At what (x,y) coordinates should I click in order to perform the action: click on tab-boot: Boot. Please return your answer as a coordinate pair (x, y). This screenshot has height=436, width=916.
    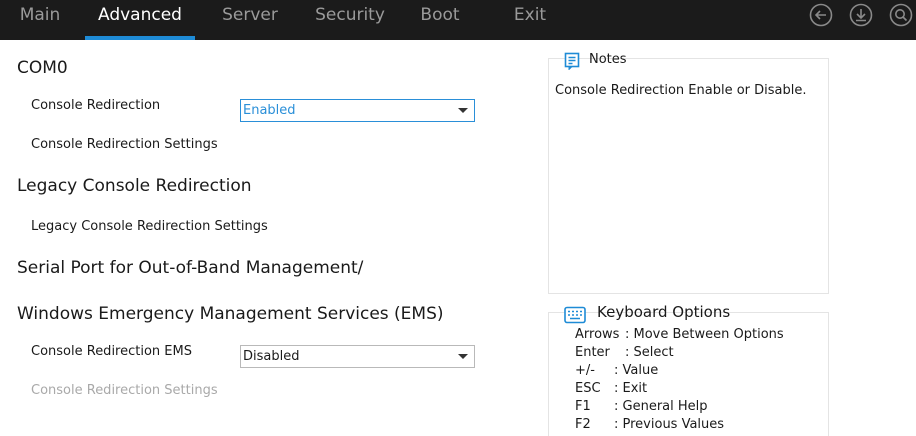
    Looking at the image, I should click on (440, 20).